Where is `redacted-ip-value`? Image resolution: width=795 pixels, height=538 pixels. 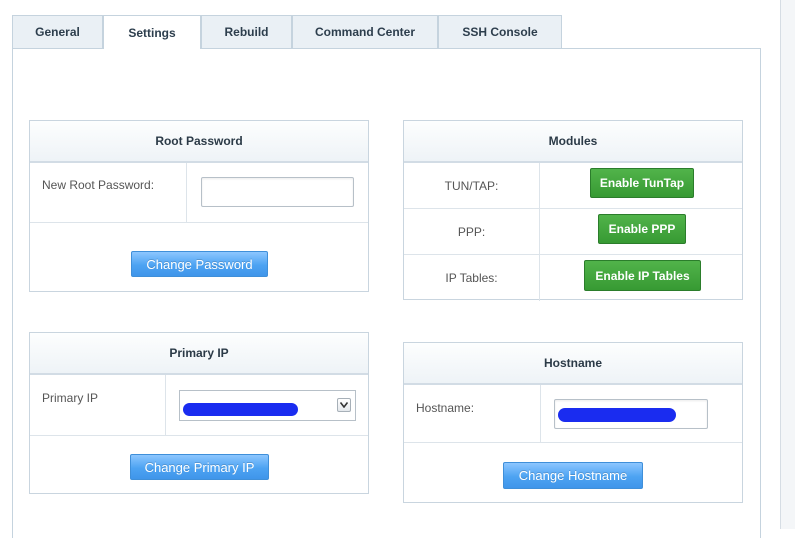
redacted-ip-value is located at coordinates (240, 409).